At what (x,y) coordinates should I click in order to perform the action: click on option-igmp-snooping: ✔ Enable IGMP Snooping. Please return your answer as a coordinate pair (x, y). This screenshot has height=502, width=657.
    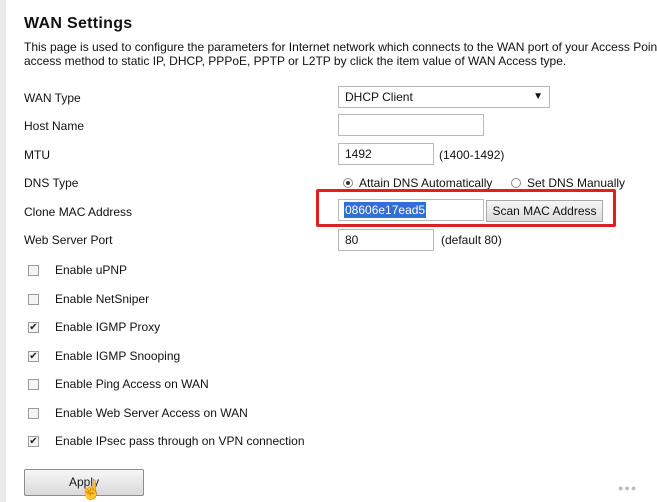
    Looking at the image, I should click on (104, 356).